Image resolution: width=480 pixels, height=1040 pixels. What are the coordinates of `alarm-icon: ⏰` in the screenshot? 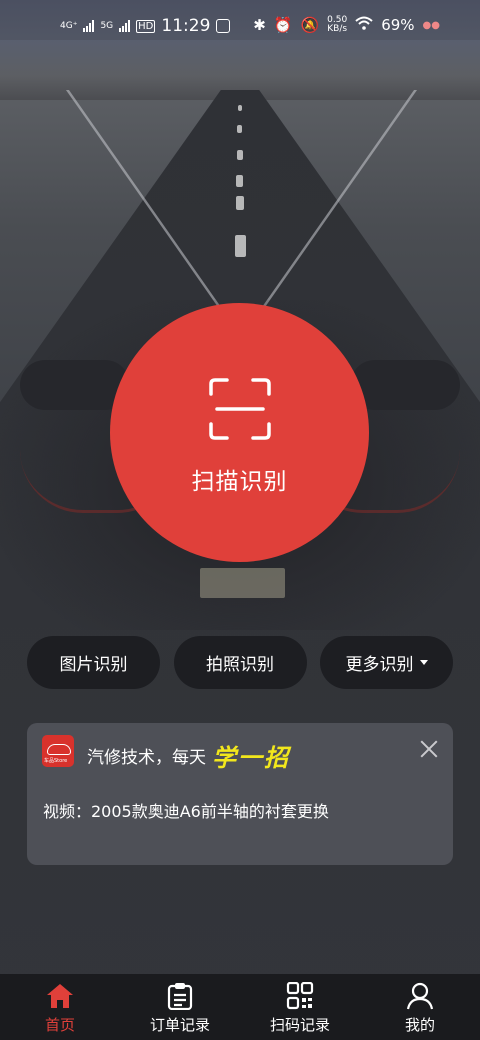 It's located at (283, 25).